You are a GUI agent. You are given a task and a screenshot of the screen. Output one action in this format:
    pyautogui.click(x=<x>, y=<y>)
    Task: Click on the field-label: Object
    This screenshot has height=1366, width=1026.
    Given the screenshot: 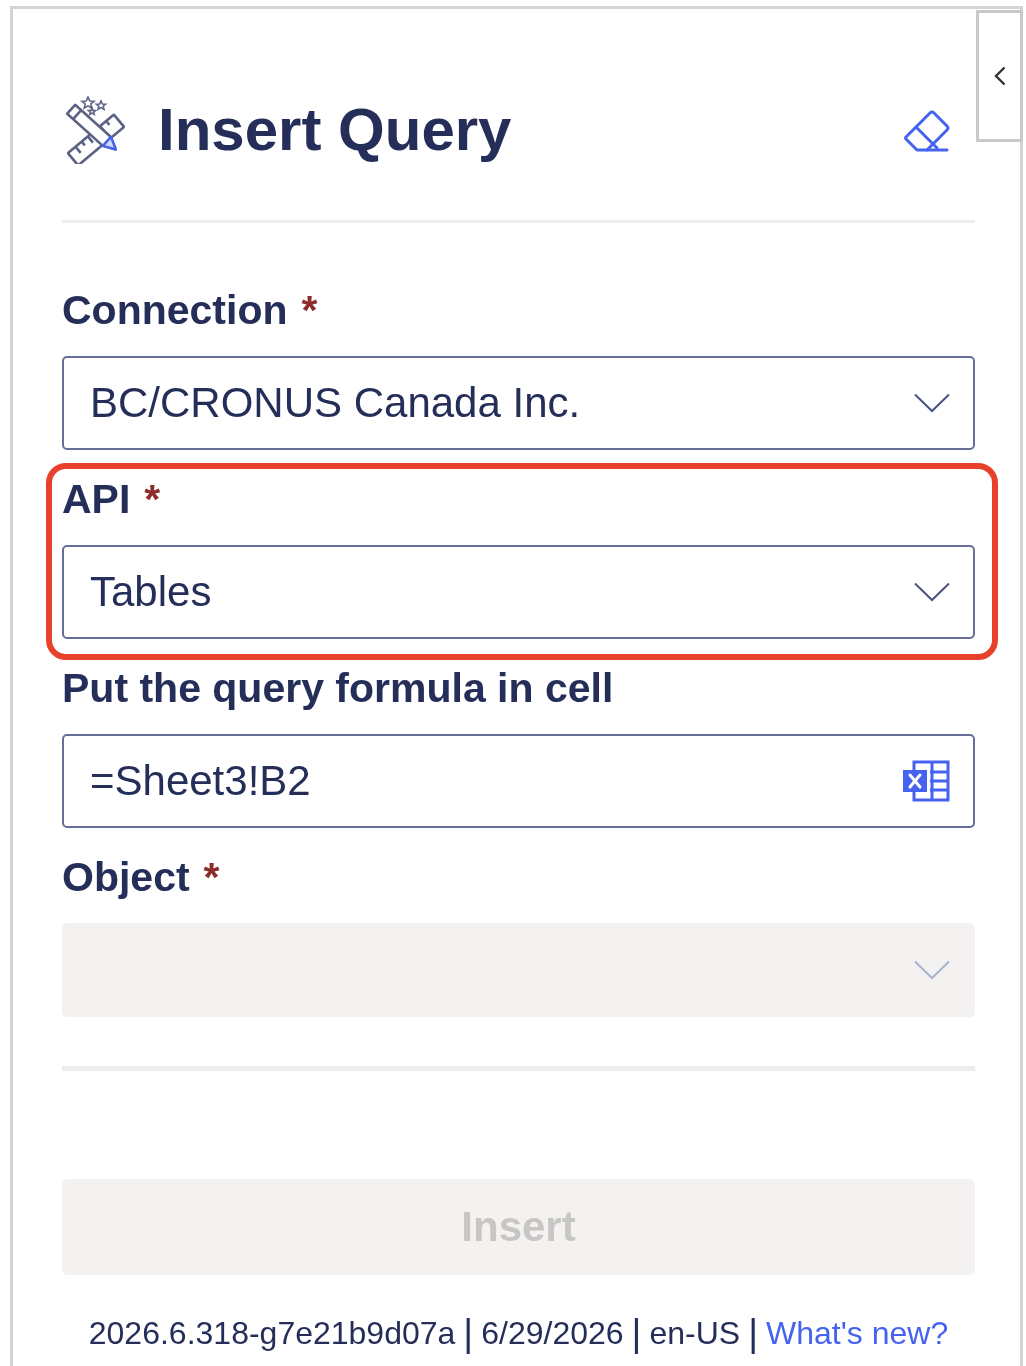 What is the action you would take?
    pyautogui.click(x=126, y=877)
    